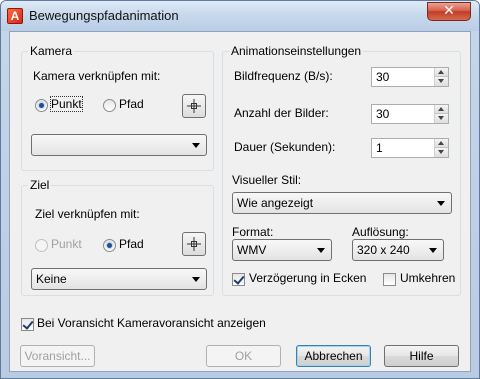  I want to click on format-value: WMV, so click(252, 250).